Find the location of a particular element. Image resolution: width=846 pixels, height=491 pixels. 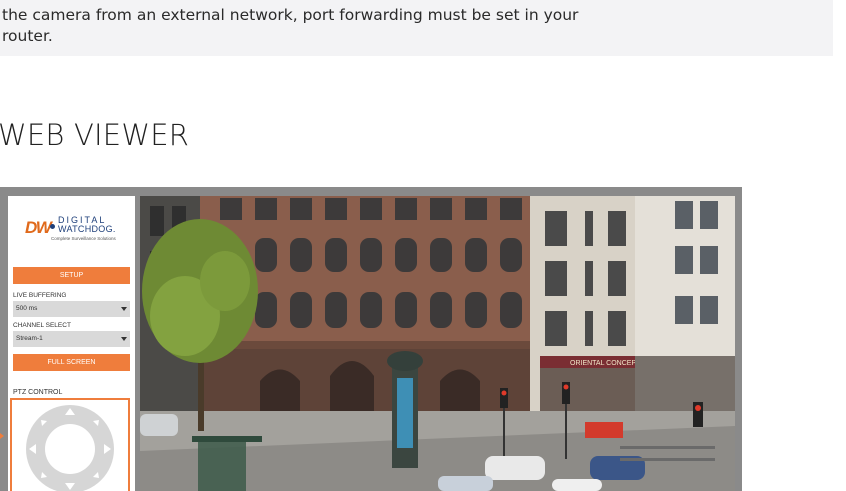

ptz-control-panel is located at coordinates (70, 444).